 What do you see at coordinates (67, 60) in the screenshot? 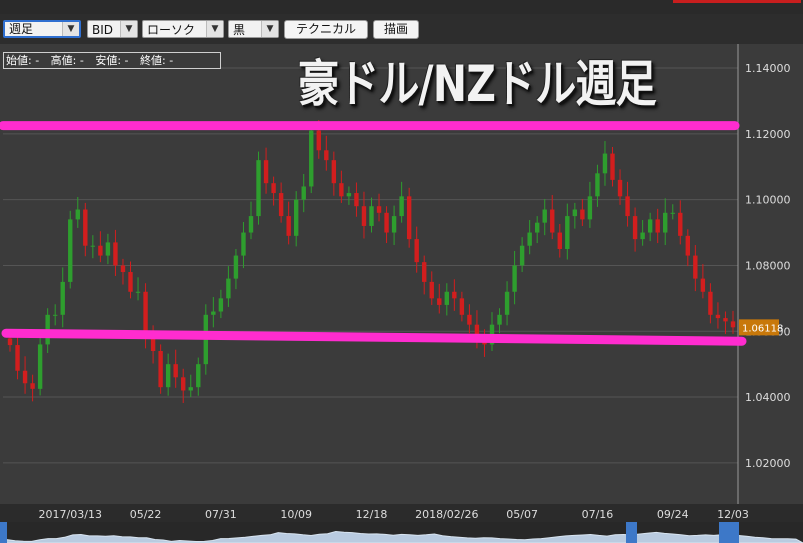
I see `high-label: 高値: -` at bounding box center [67, 60].